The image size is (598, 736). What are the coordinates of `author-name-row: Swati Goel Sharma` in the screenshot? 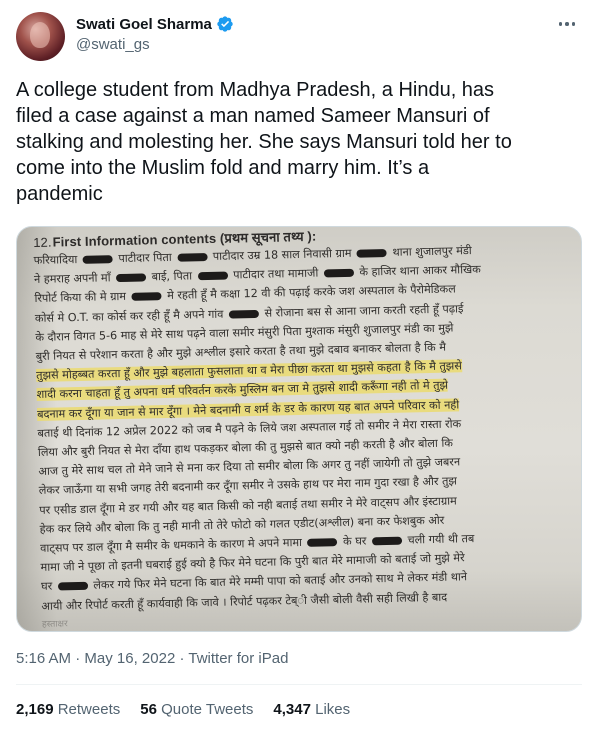 It's located at (155, 24).